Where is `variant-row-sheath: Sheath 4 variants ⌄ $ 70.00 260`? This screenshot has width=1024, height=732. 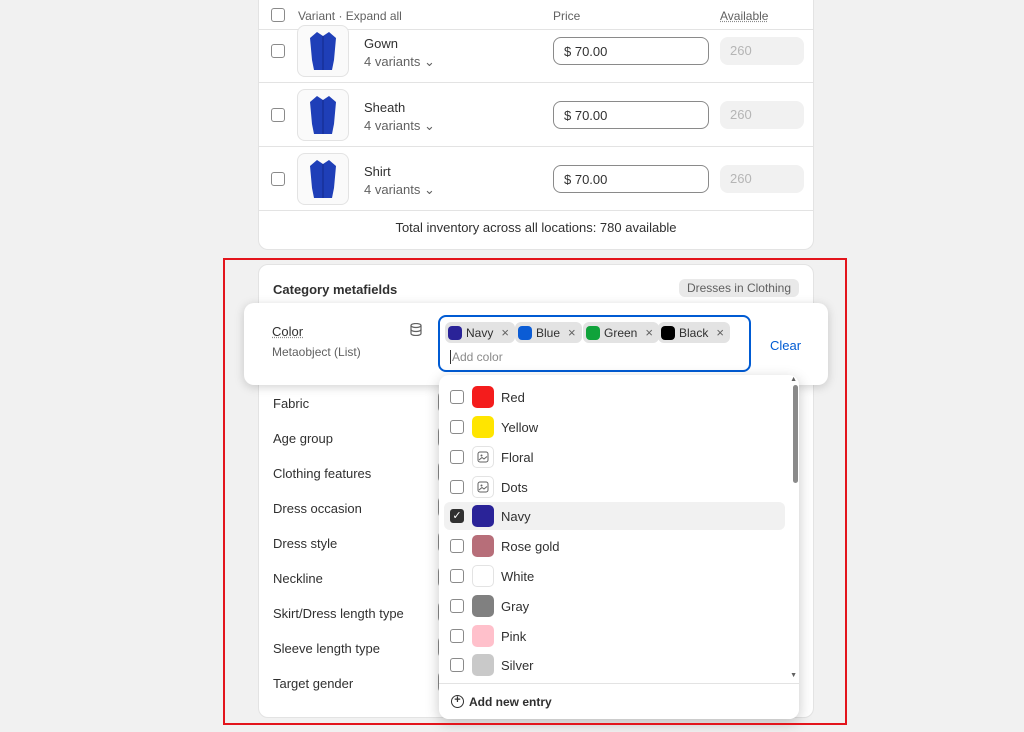
variant-row-sheath: Sheath 4 variants ⌄ $ 70.00 260 is located at coordinates (536, 115).